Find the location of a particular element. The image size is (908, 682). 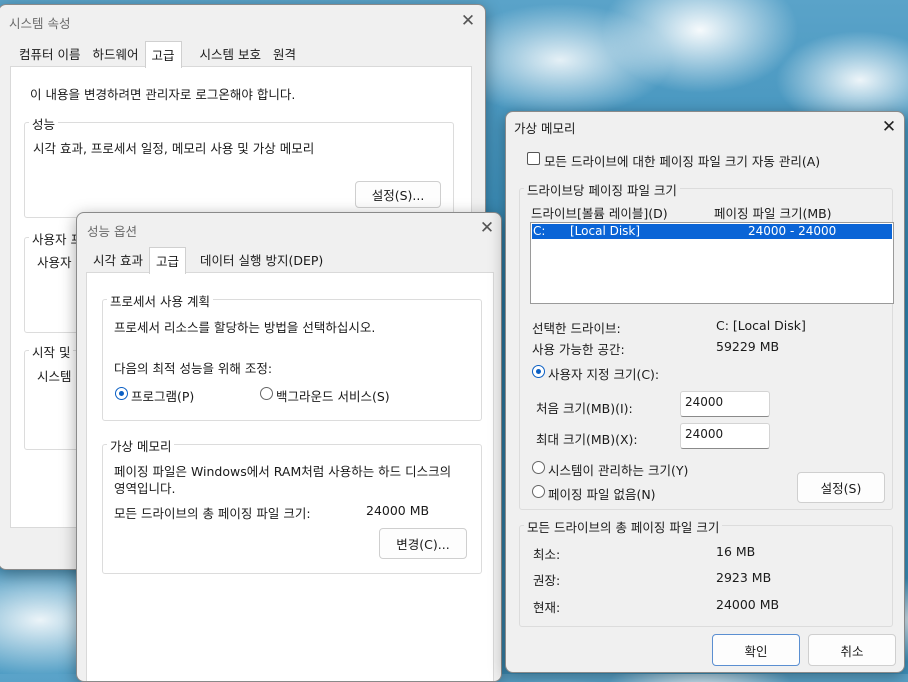

programs-radio is located at coordinates (121, 393).